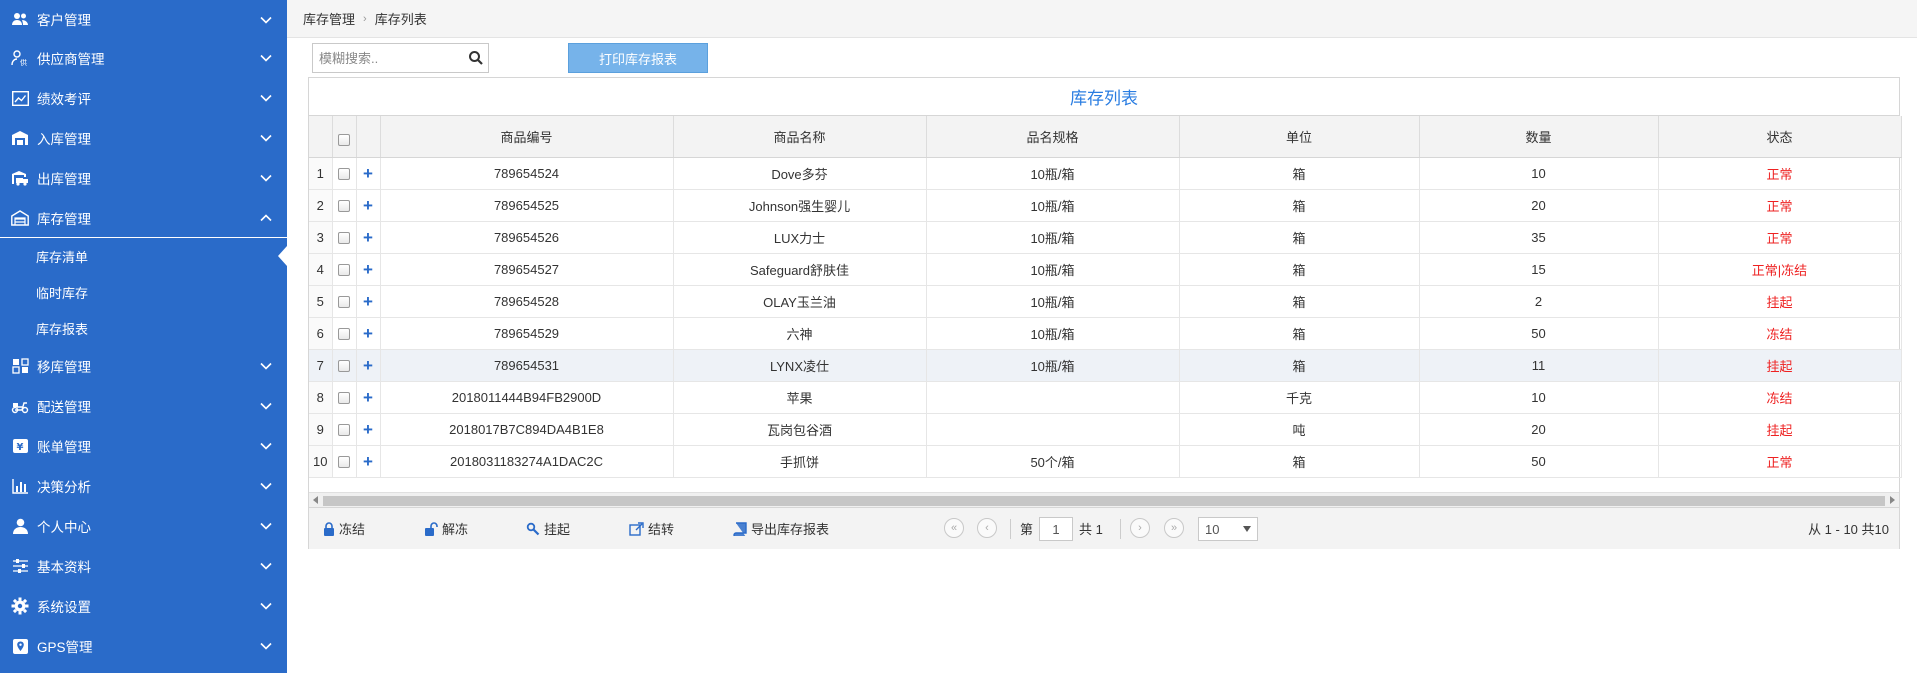  I want to click on table-row: 9 + 2018017B7C894DA4B1E8 瓦岗包谷酒 吨 20 挂起, so click(1105, 429).